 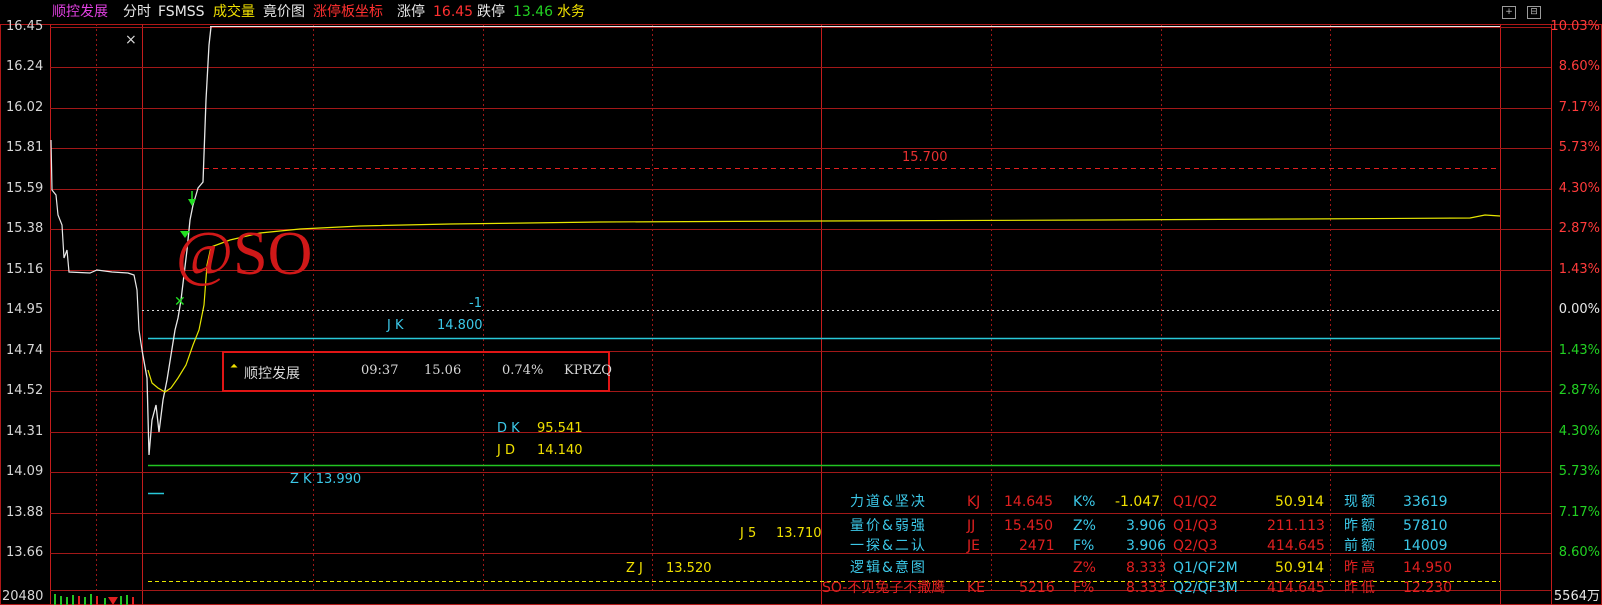 What do you see at coordinates (326, 479) in the screenshot?
I see `zk-label: Z K 13.990` at bounding box center [326, 479].